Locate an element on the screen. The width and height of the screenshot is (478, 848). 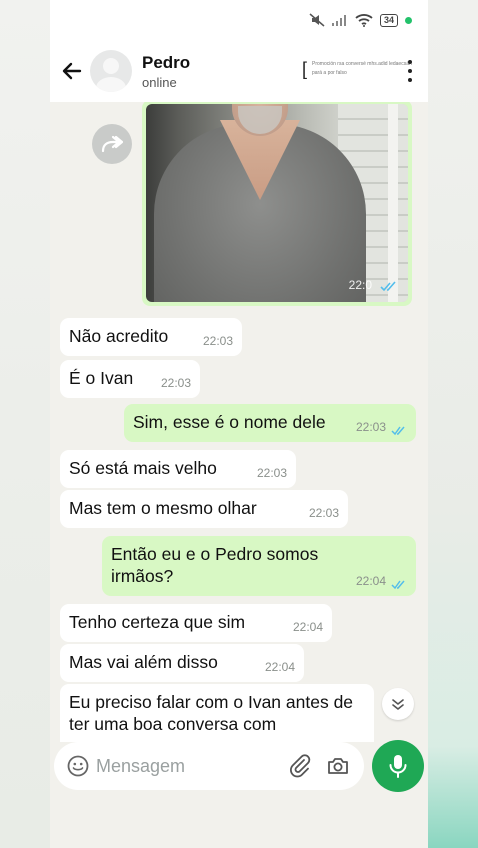
photo-image: 22:0 is located at coordinates (277, 203).